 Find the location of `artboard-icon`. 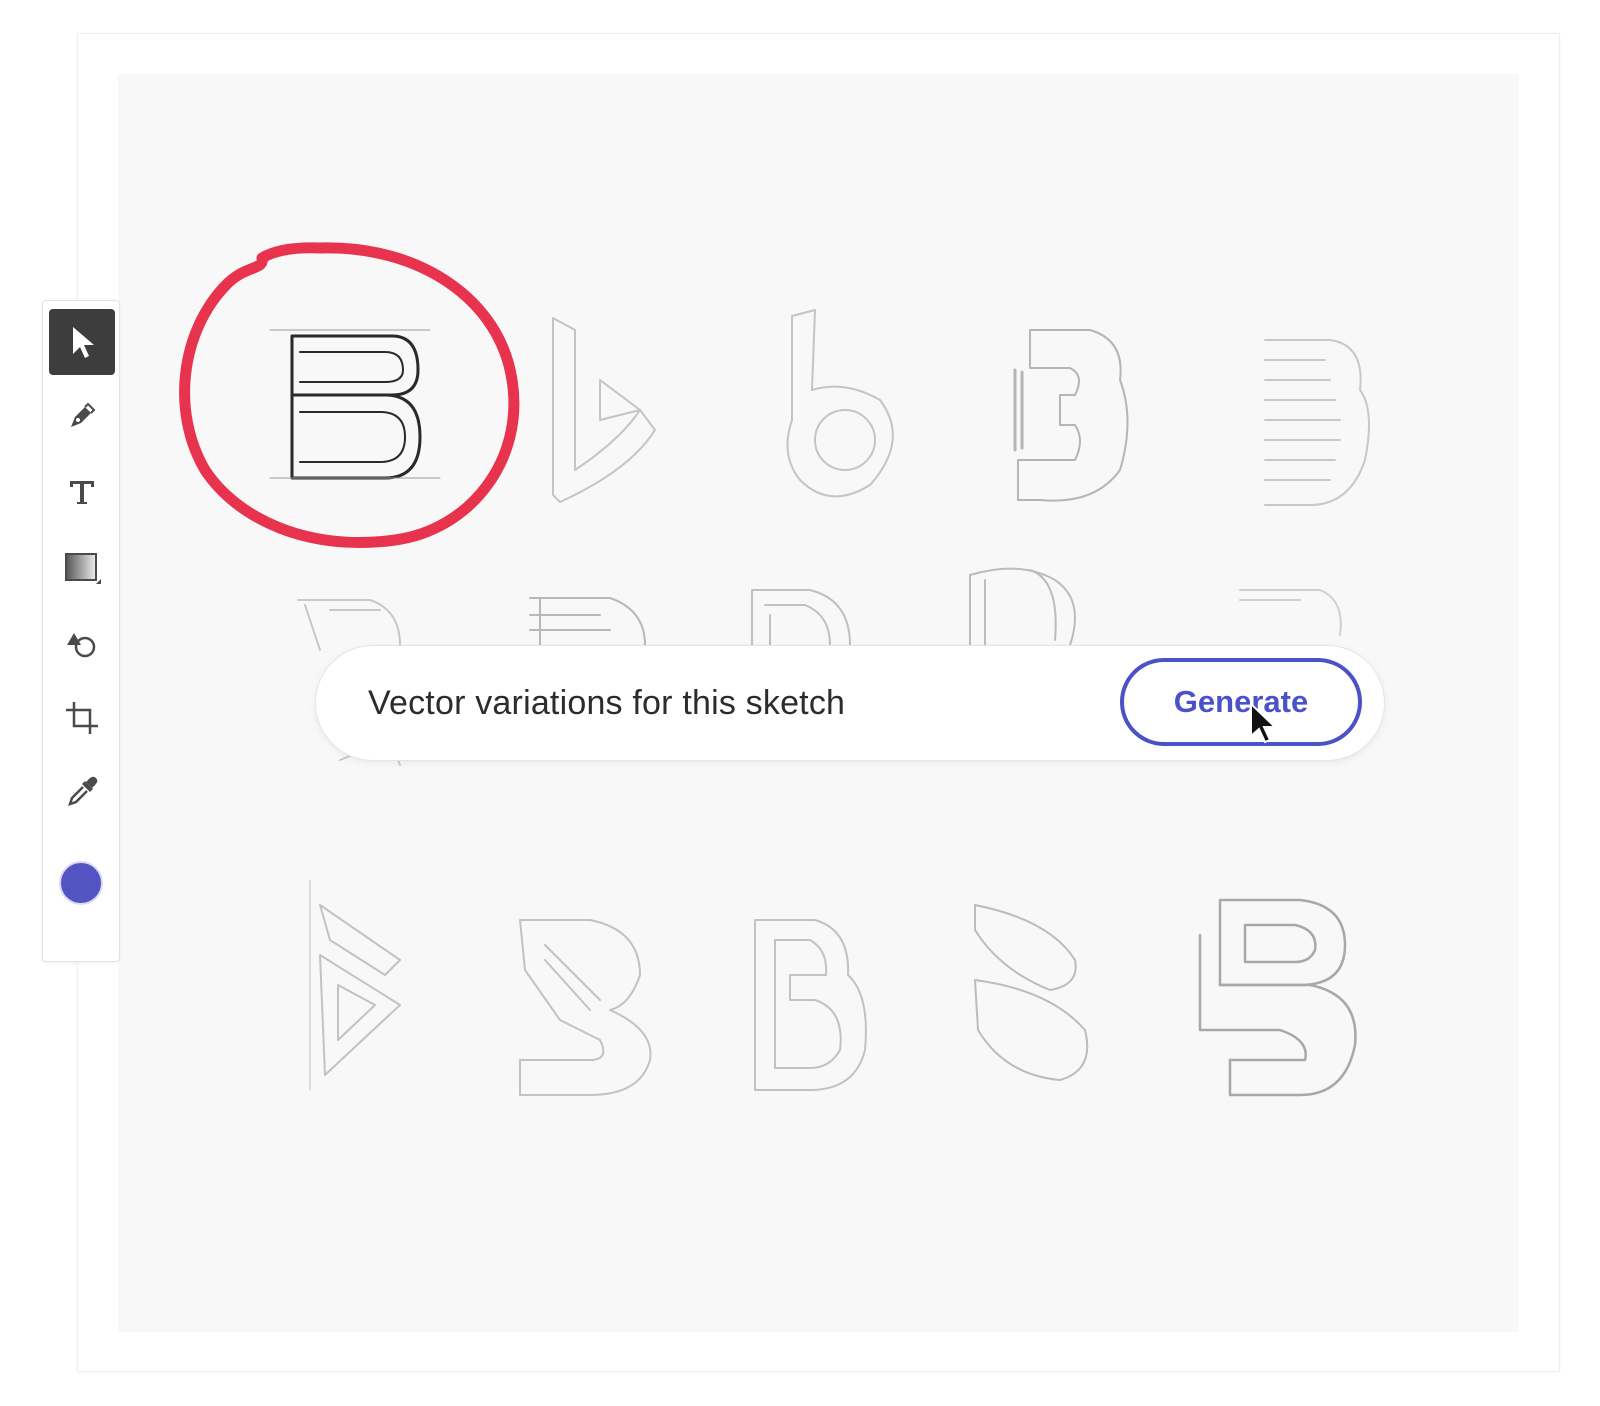

artboard-icon is located at coordinates (82, 718).